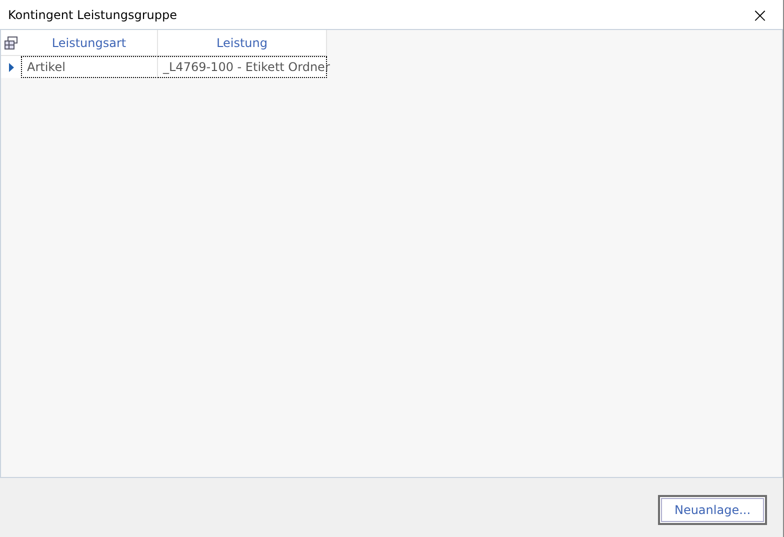 The height and width of the screenshot is (537, 784). Describe the element at coordinates (11, 43) in the screenshot. I see `column-chooser-icon` at that location.